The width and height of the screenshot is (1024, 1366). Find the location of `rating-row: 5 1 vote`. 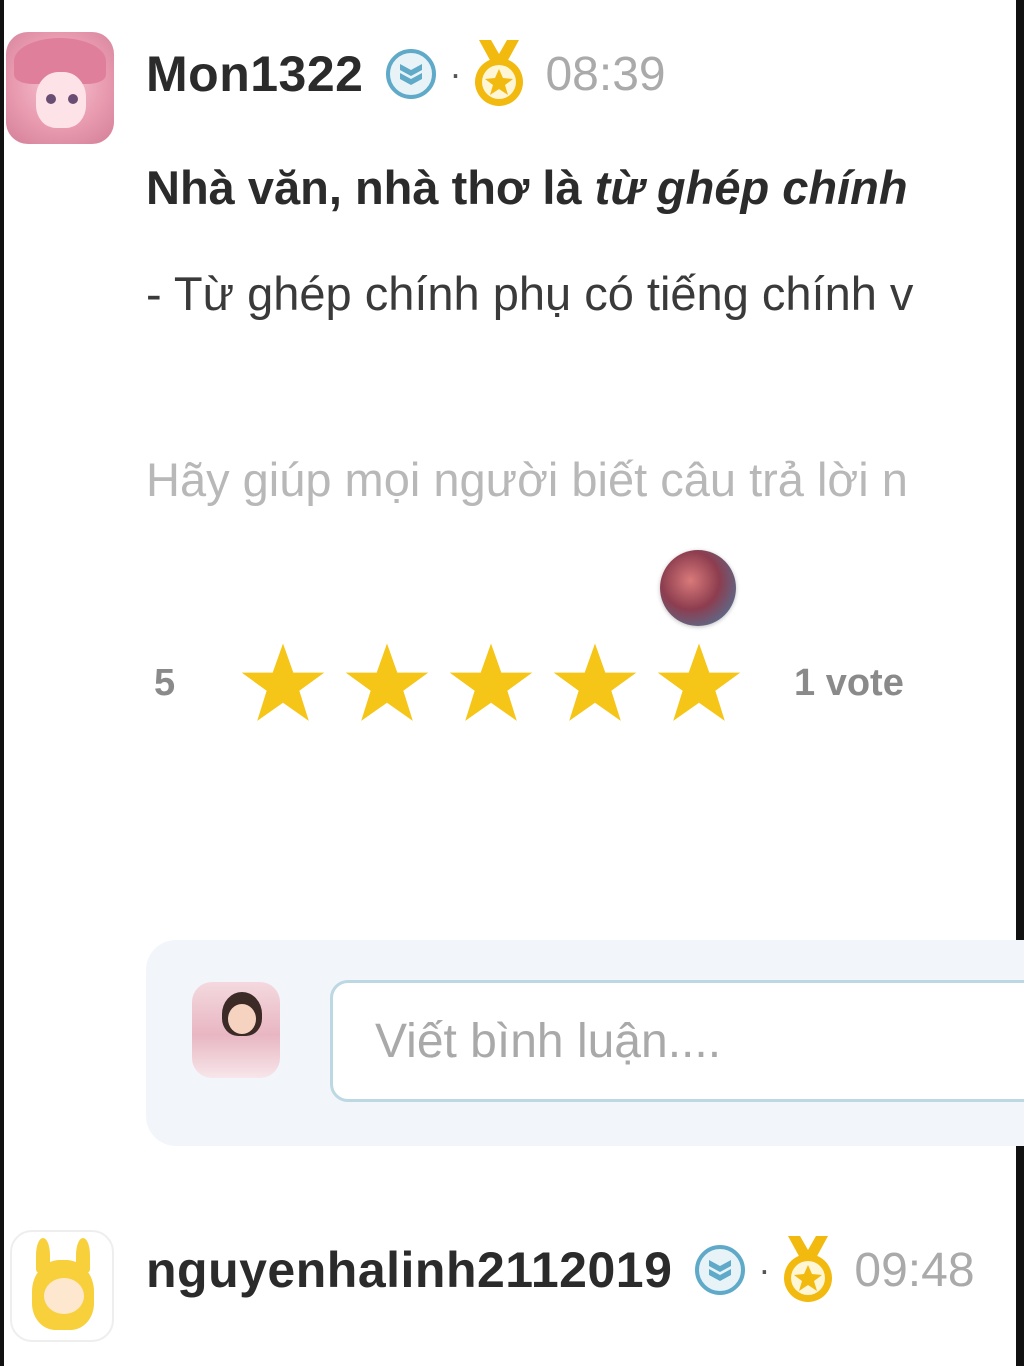

rating-row: 5 1 vote is located at coordinates (529, 683).